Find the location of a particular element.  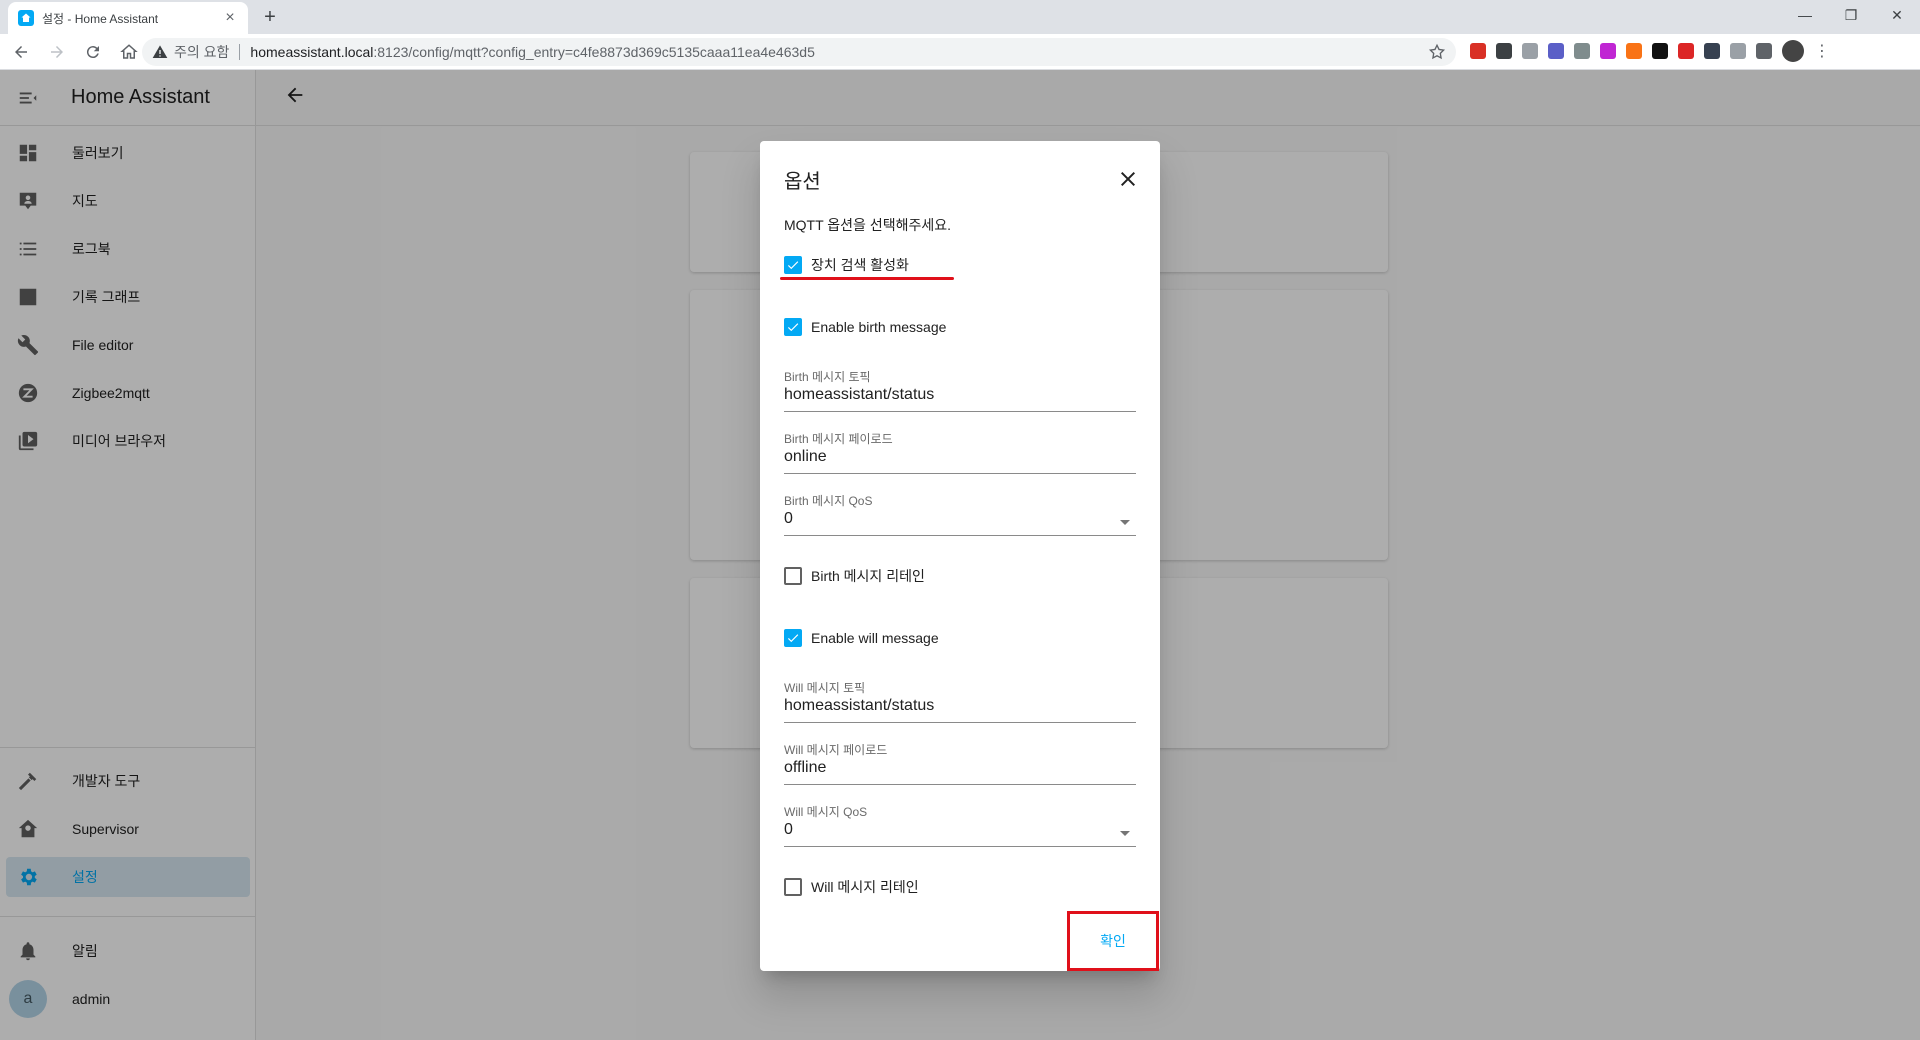

birth-retain-label: Birth 메시지 리테인 is located at coordinates (868, 576).